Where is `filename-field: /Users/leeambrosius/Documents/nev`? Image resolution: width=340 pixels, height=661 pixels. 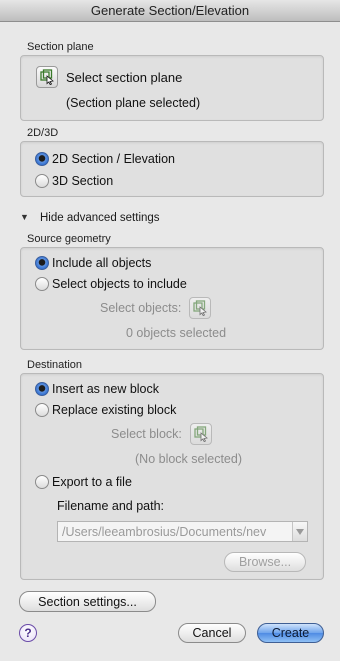 filename-field: /Users/leeambrosius/Documents/nev is located at coordinates (175, 532).